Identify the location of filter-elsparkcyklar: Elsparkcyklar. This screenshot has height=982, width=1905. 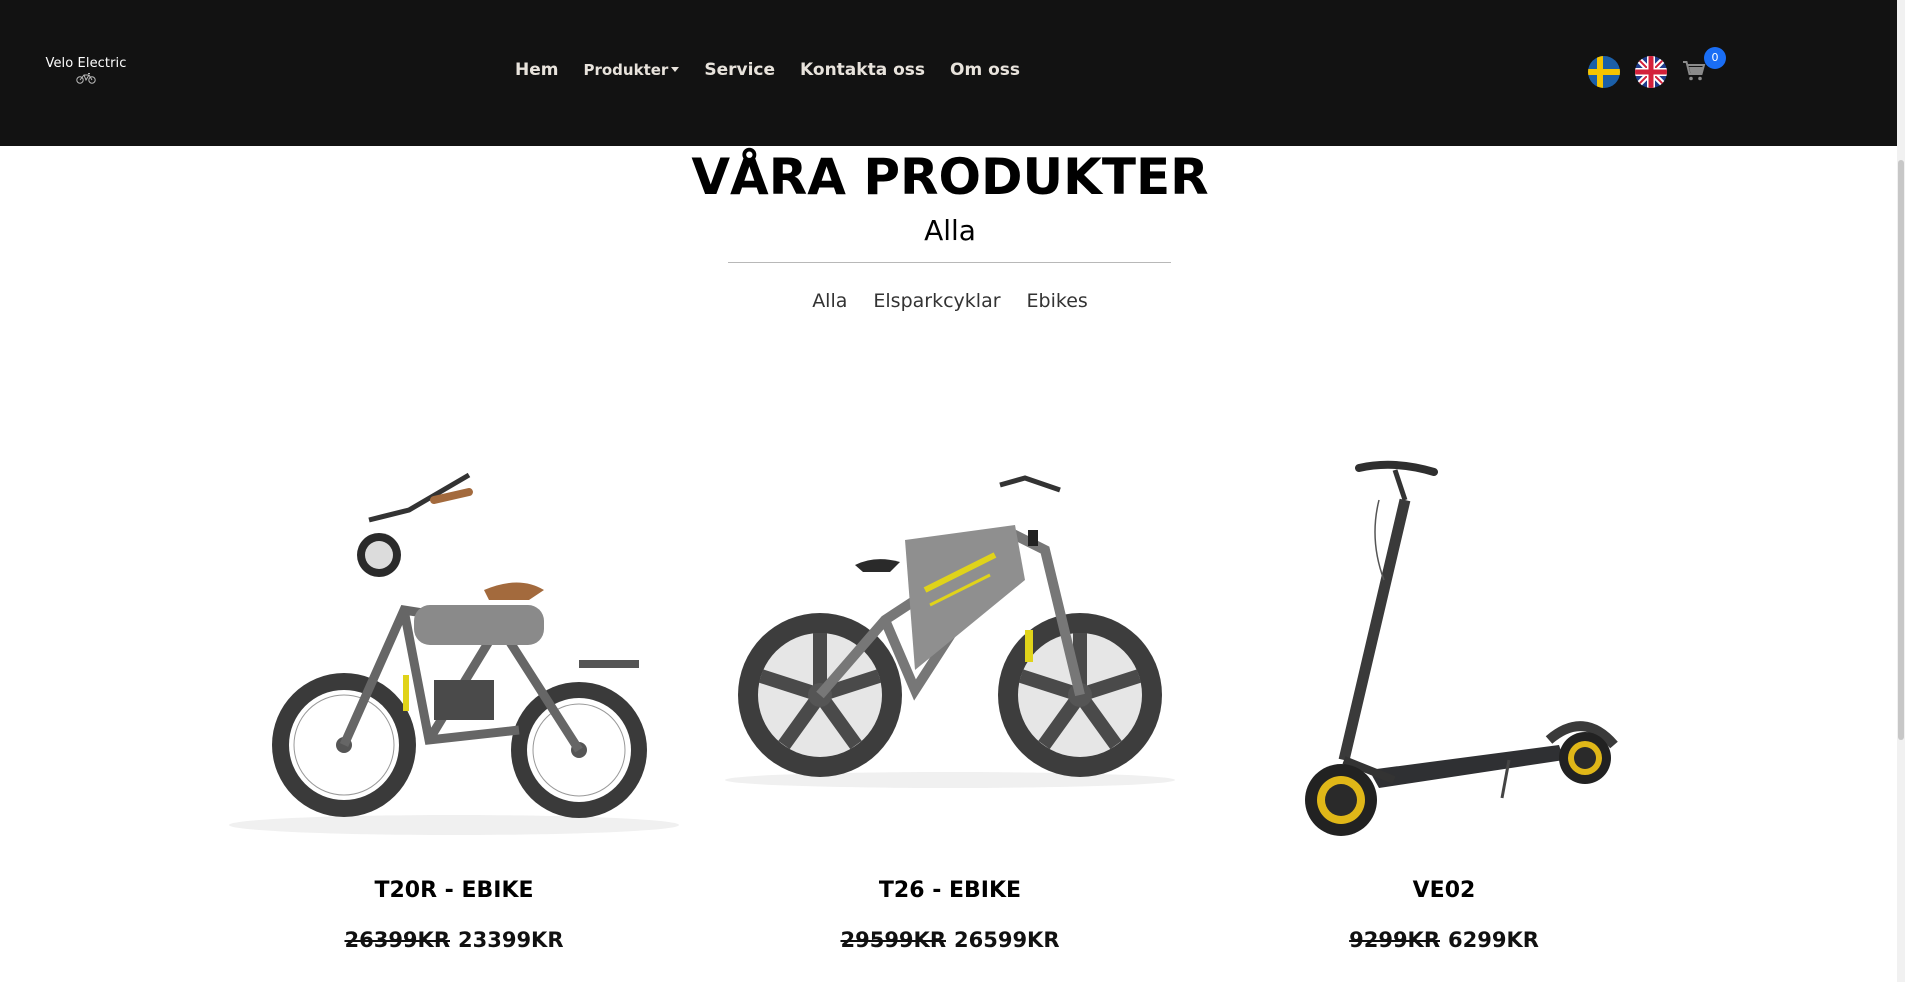
(936, 301).